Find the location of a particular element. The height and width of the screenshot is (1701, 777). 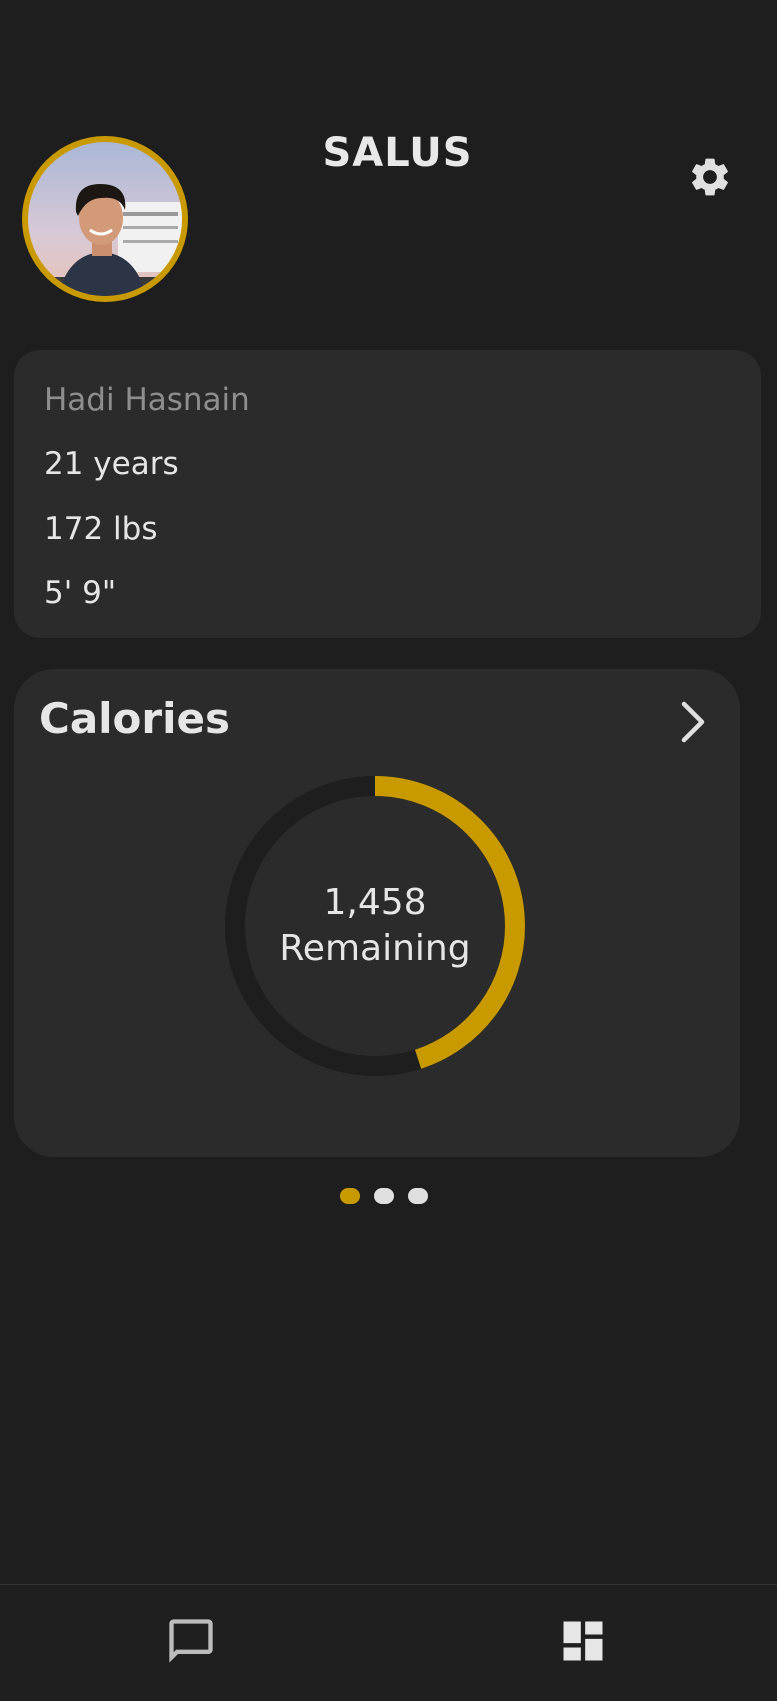

calories-progress-ring: 1,458 Remaining is located at coordinates (375, 926).